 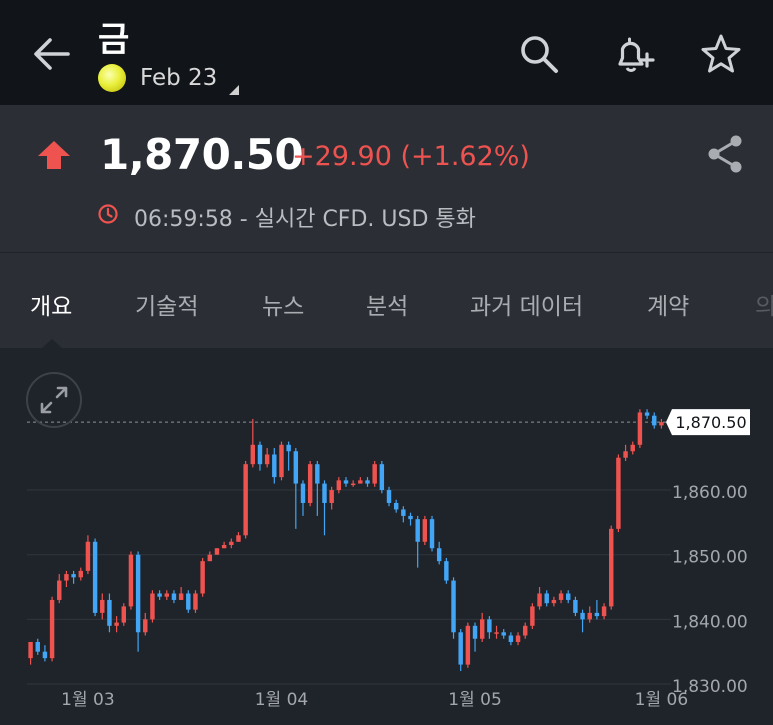 What do you see at coordinates (668, 304) in the screenshot?
I see `tab-contract: 계약` at bounding box center [668, 304].